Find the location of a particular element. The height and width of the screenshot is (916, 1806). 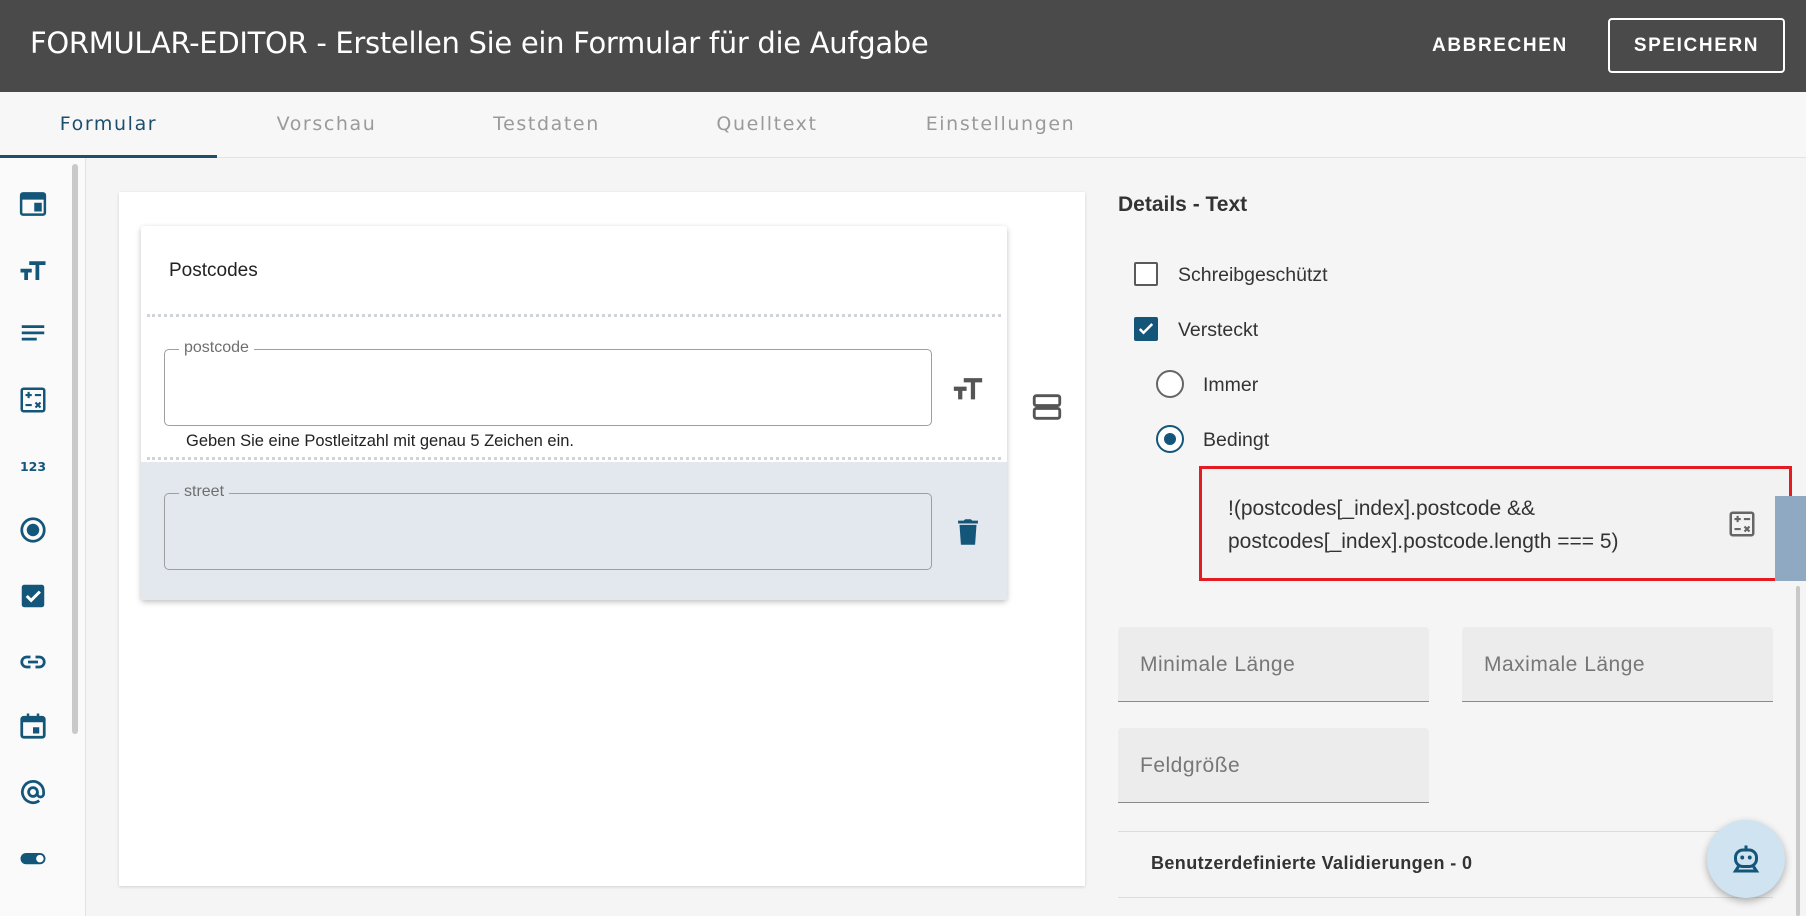

postcode-field is located at coordinates (548, 387).